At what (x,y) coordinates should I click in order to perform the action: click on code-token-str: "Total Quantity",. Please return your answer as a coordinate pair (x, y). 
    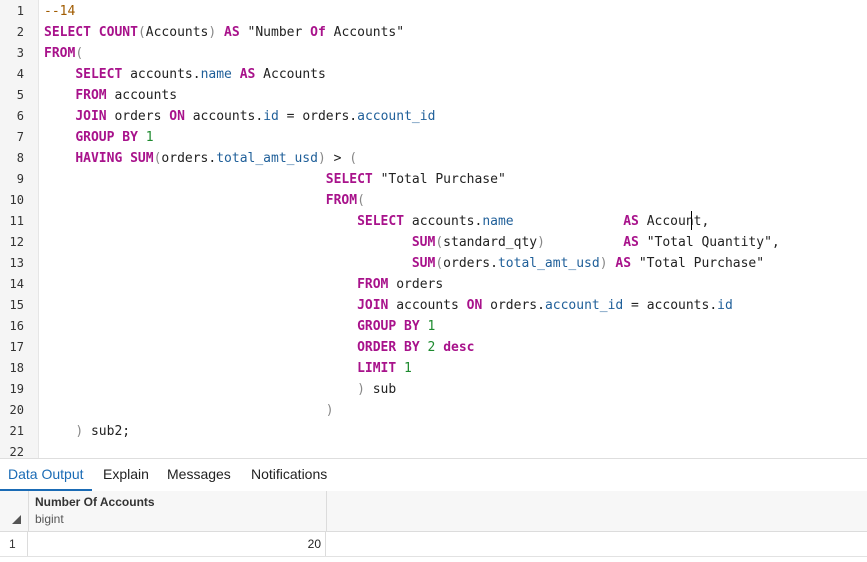
    Looking at the image, I should click on (713, 242).